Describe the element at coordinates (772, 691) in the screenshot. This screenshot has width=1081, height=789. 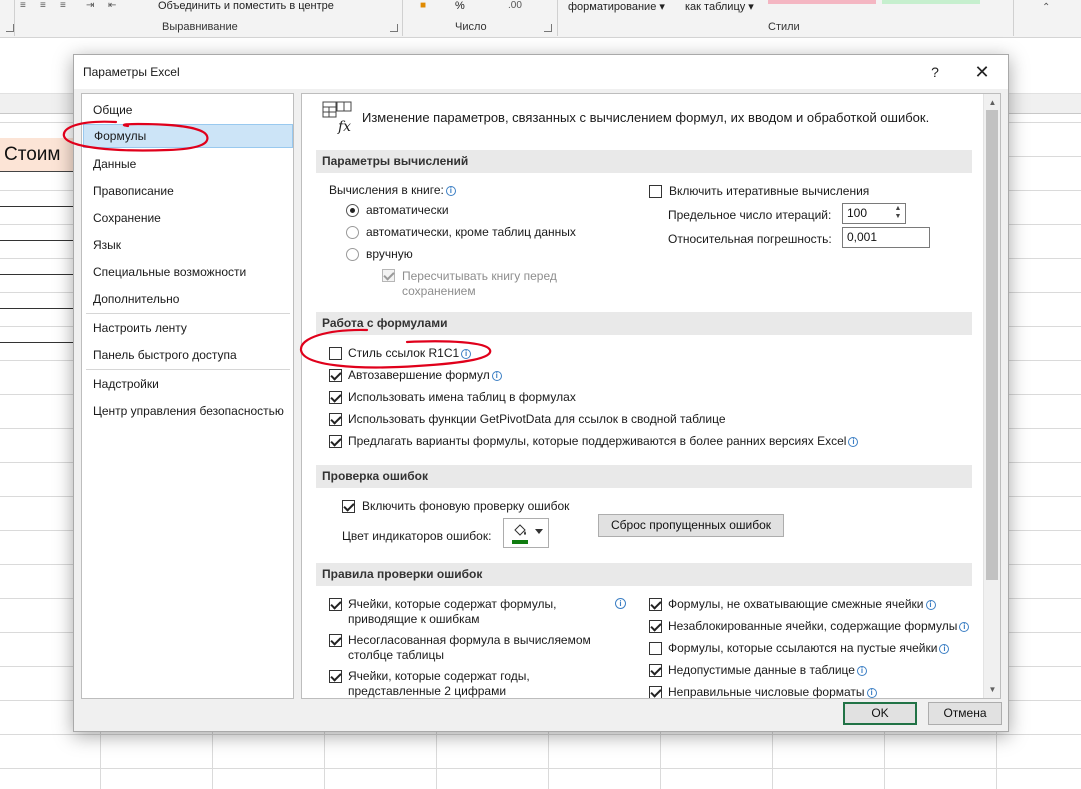
I see `rule-number-formats-label: Неправильные числовые форматы i` at that location.